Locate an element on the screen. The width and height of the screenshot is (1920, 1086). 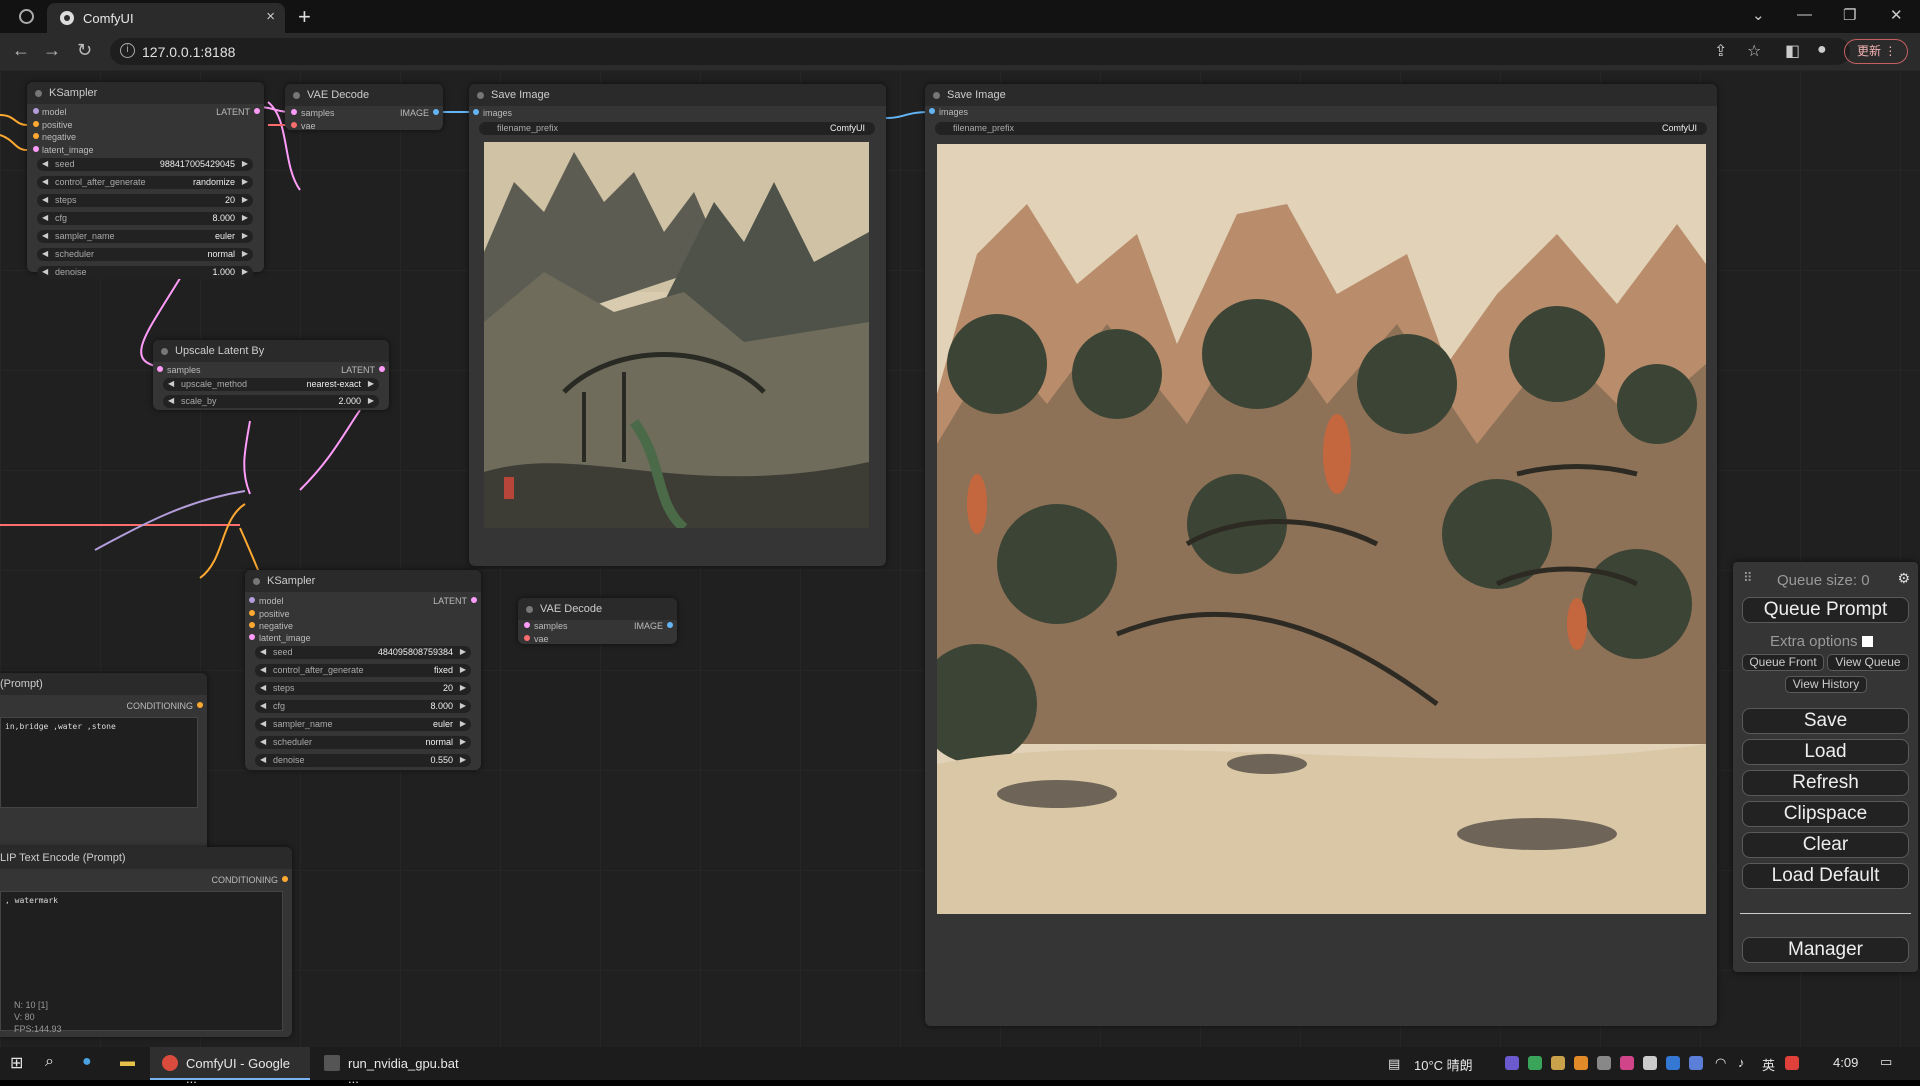
widget-denoise: ◀ denoise 0.550 ▶ is located at coordinates (363, 760).